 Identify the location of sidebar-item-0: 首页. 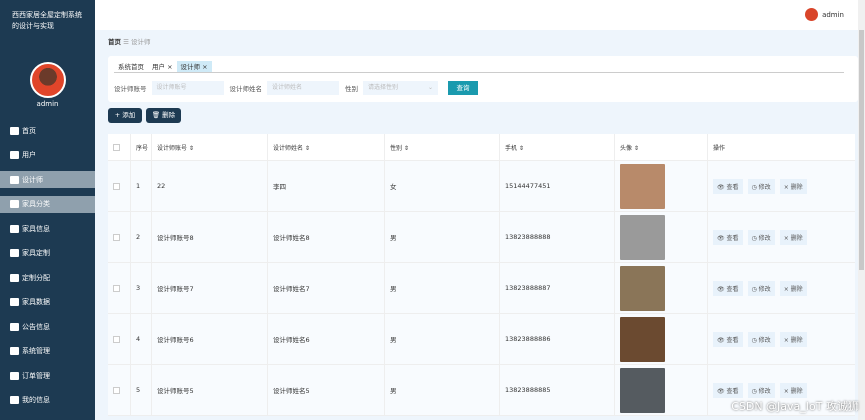
(47, 130).